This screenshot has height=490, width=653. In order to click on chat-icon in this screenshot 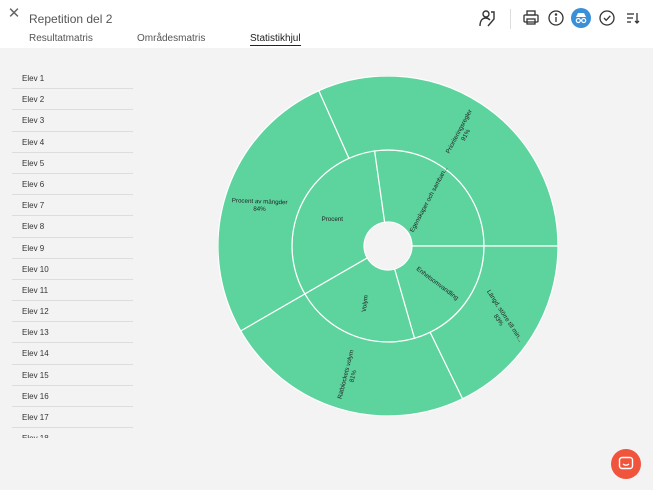, I will do `click(626, 463)`.